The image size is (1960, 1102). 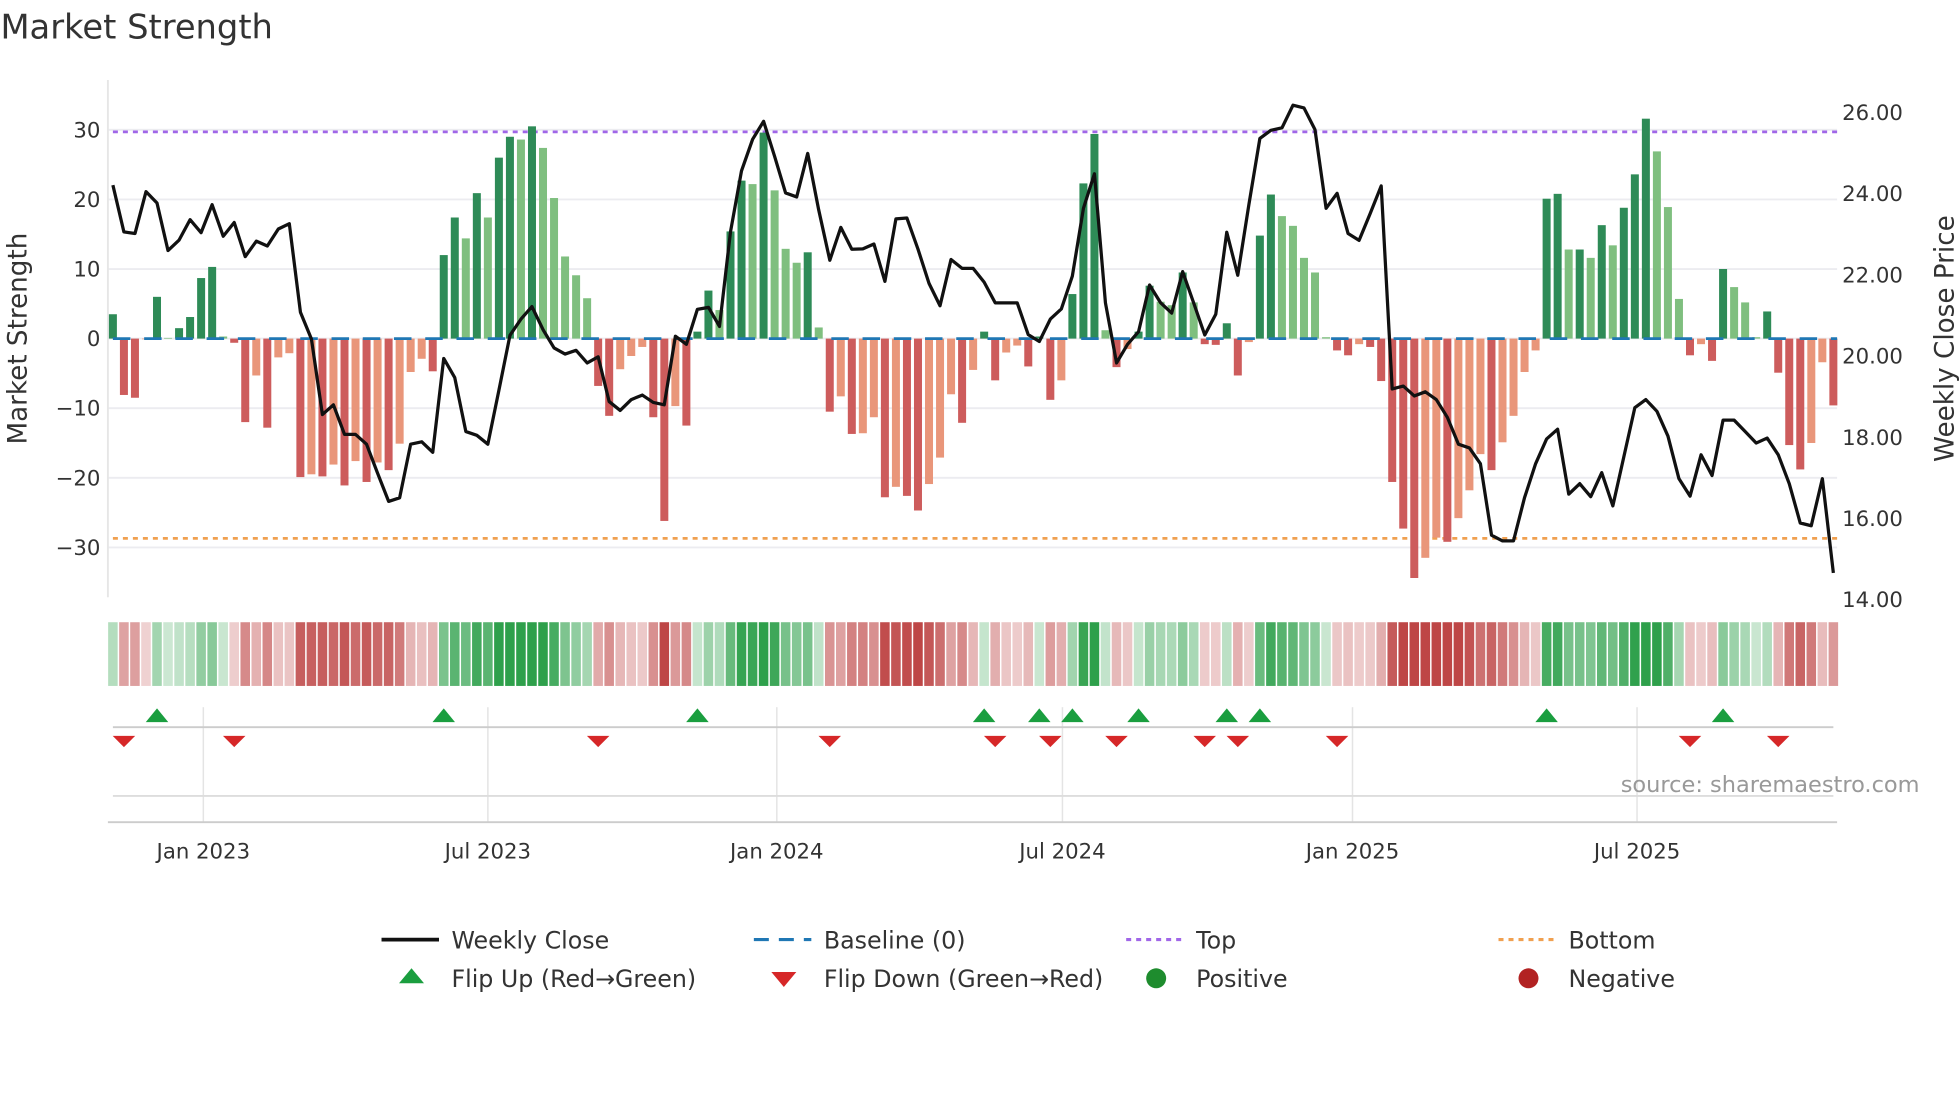 What do you see at coordinates (776, 851) in the screenshot?
I see `x-tick-label: Jan 2024` at bounding box center [776, 851].